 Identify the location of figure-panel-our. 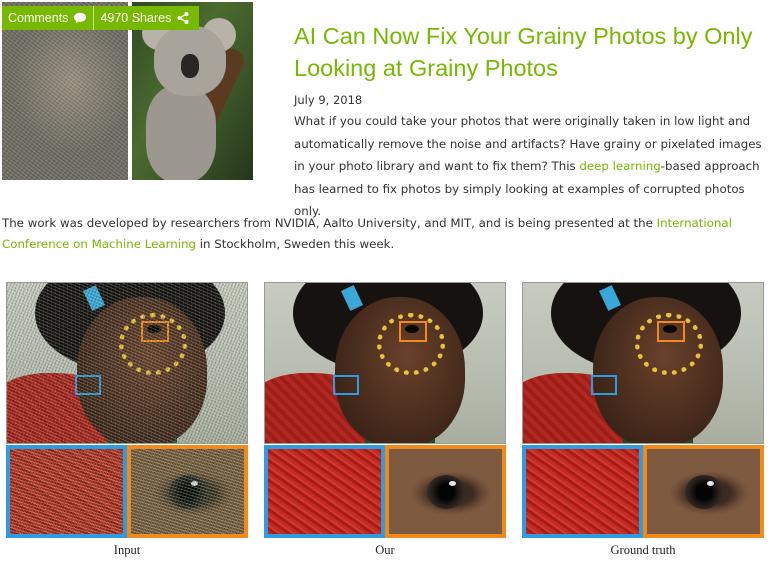
(385, 411).